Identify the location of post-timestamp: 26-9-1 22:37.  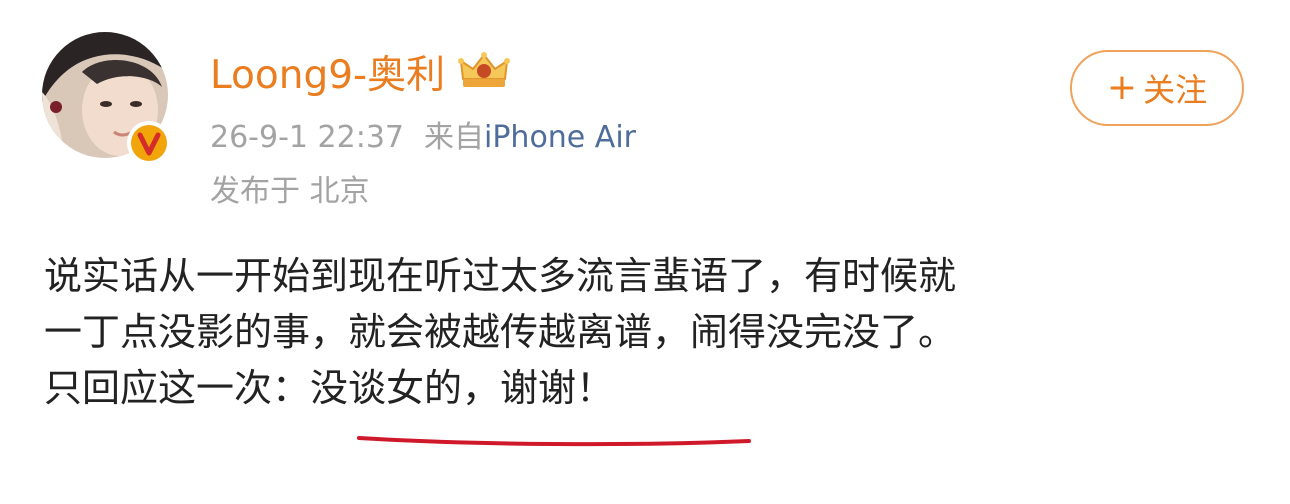
(307, 137).